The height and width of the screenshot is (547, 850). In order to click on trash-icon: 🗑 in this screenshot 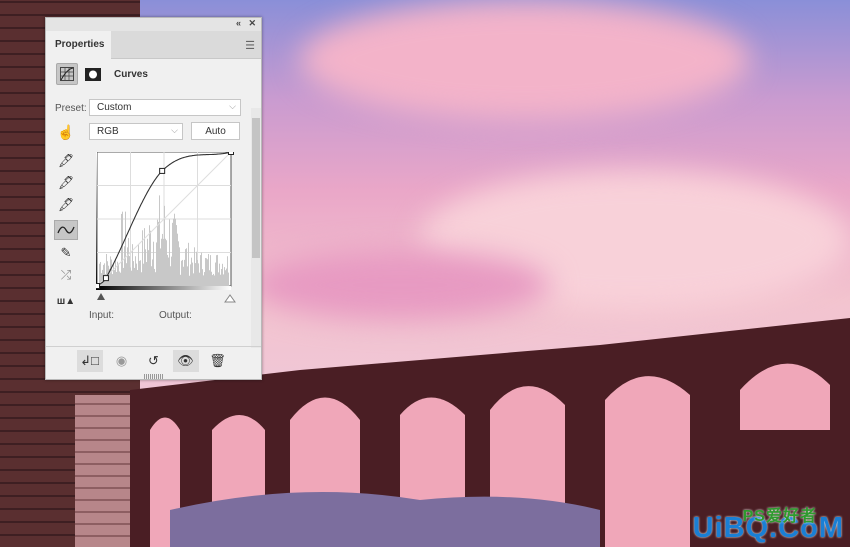, I will do `click(218, 361)`.